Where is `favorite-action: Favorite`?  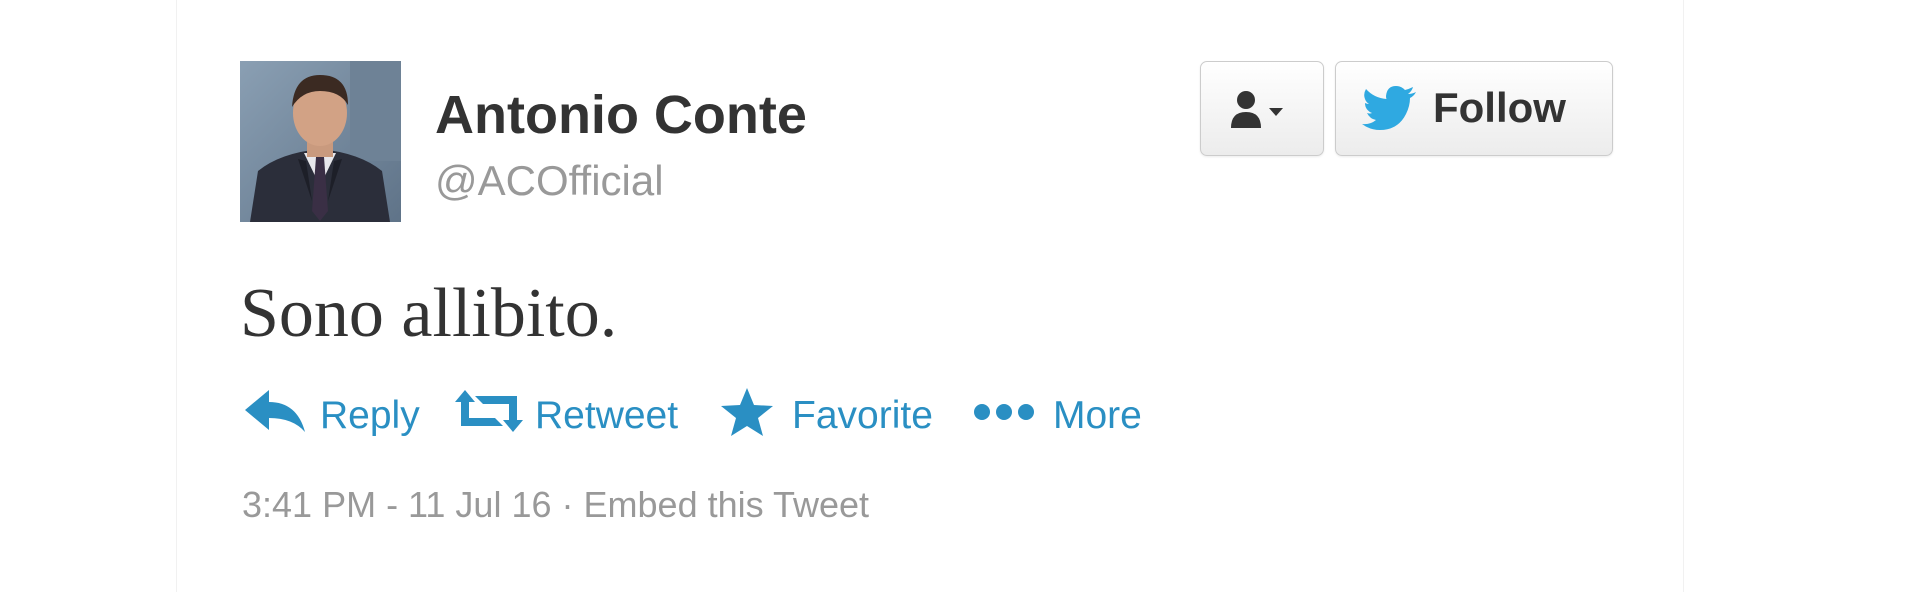 favorite-action: Favorite is located at coordinates (830, 416).